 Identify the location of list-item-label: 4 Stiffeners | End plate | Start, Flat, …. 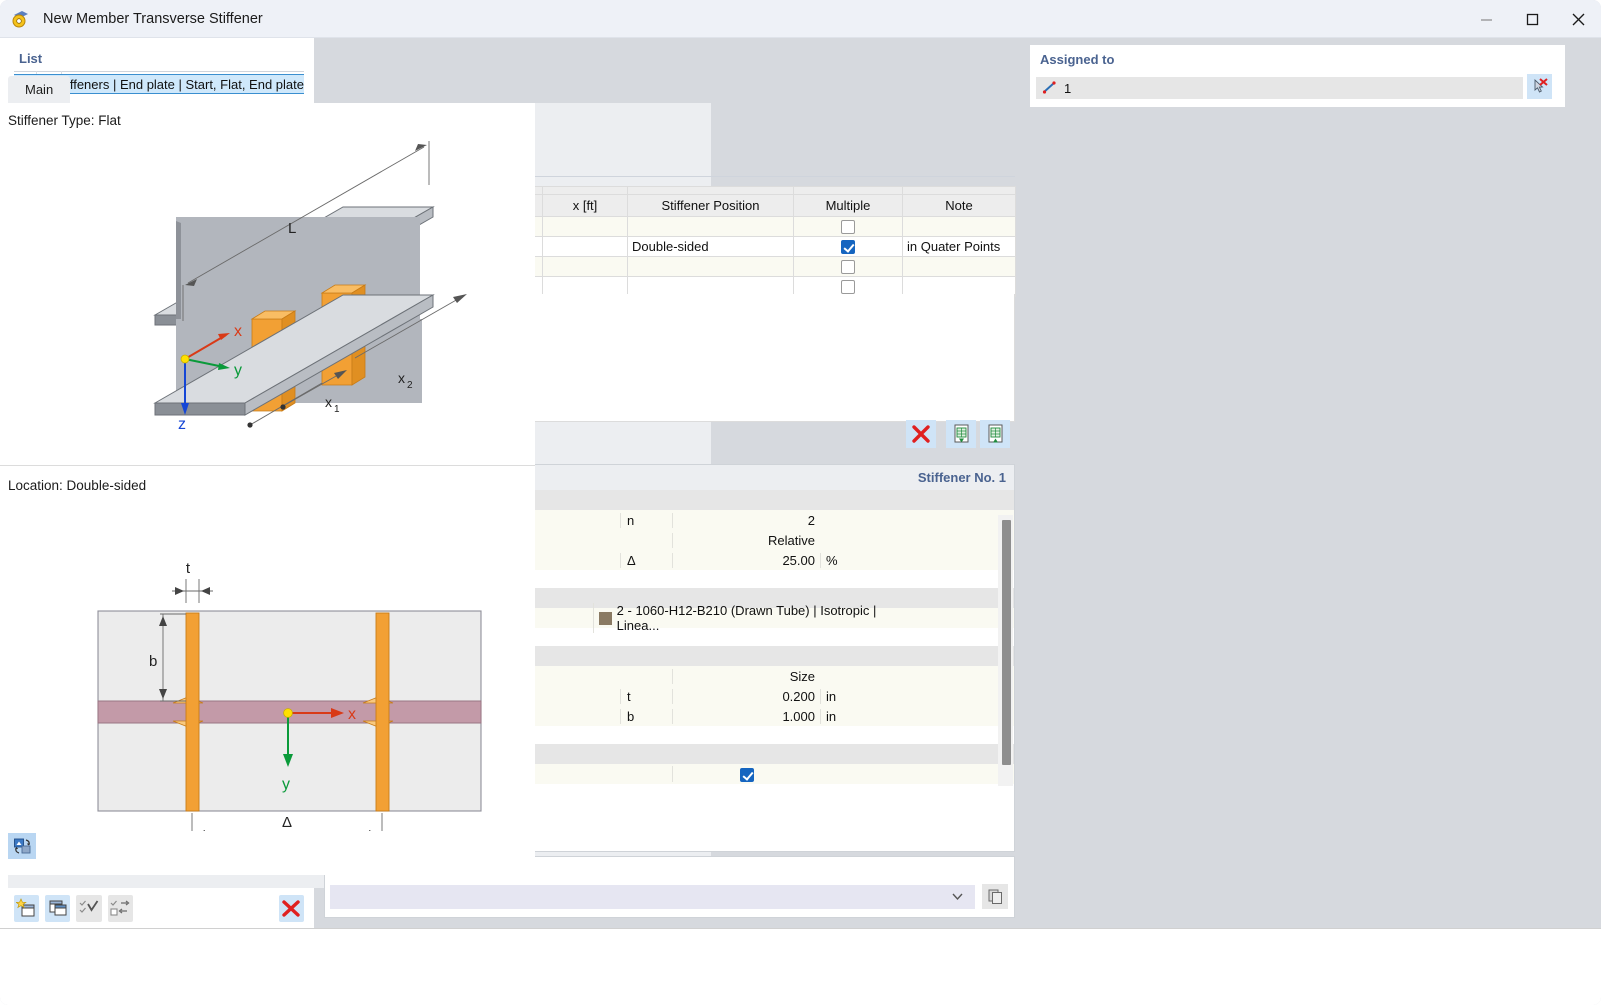
(173, 84).